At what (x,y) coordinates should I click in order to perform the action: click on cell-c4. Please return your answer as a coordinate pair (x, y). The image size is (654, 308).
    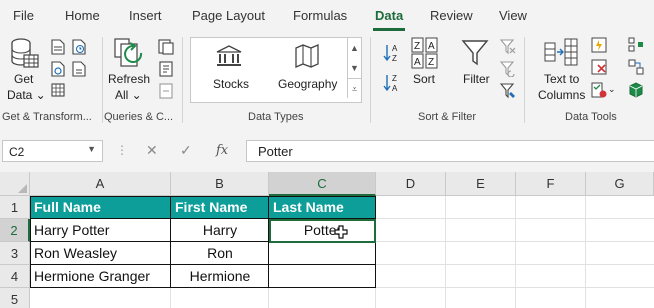
    Looking at the image, I should click on (322, 276).